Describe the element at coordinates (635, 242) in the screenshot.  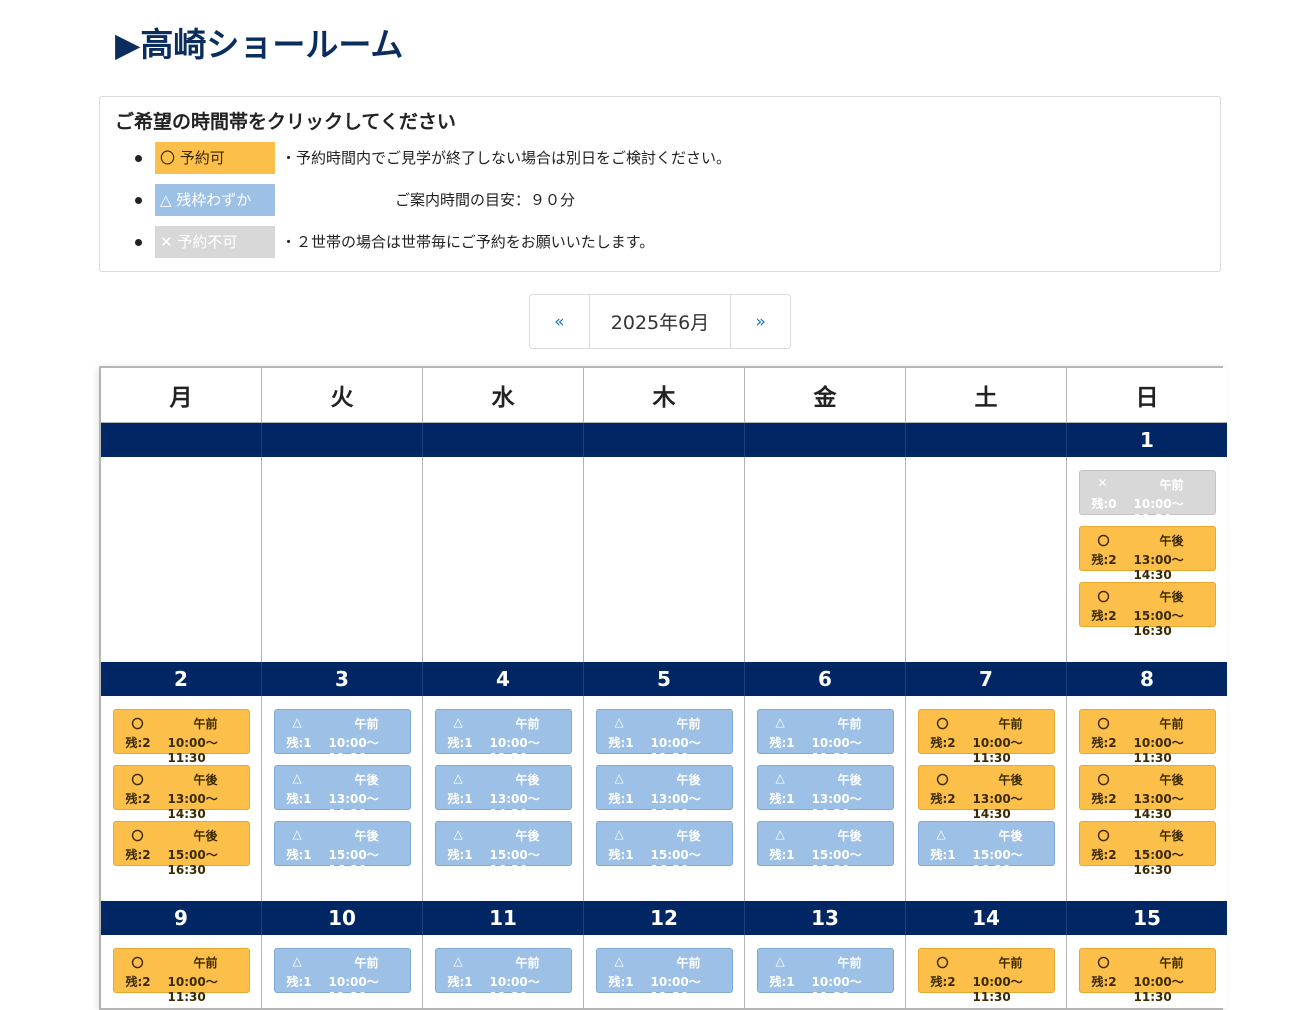
I see `legend-item-full: ✕ 予約不可 ・２世帯の場合は世帯毎にご予約をお願いいたします。` at that location.